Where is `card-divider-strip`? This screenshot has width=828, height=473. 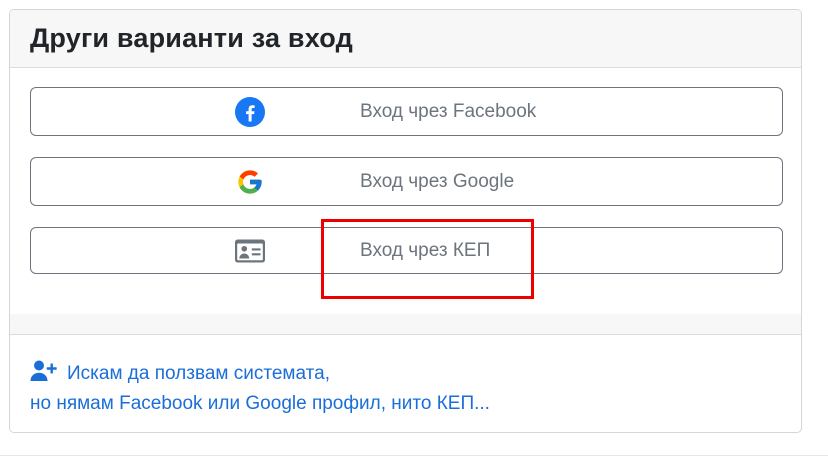
card-divider-strip is located at coordinates (405, 324).